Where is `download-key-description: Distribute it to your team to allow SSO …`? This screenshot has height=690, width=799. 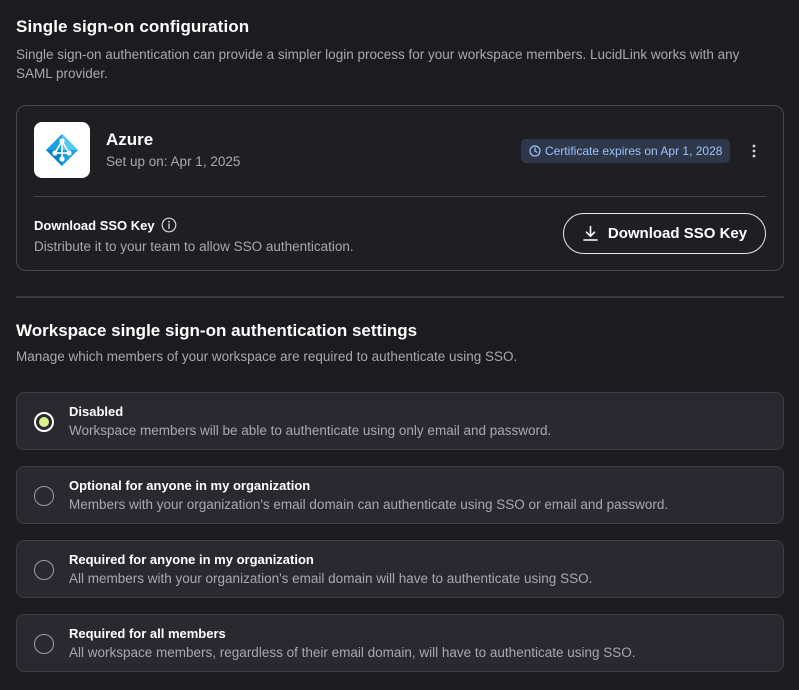 download-key-description: Distribute it to your team to allow SSO … is located at coordinates (194, 246).